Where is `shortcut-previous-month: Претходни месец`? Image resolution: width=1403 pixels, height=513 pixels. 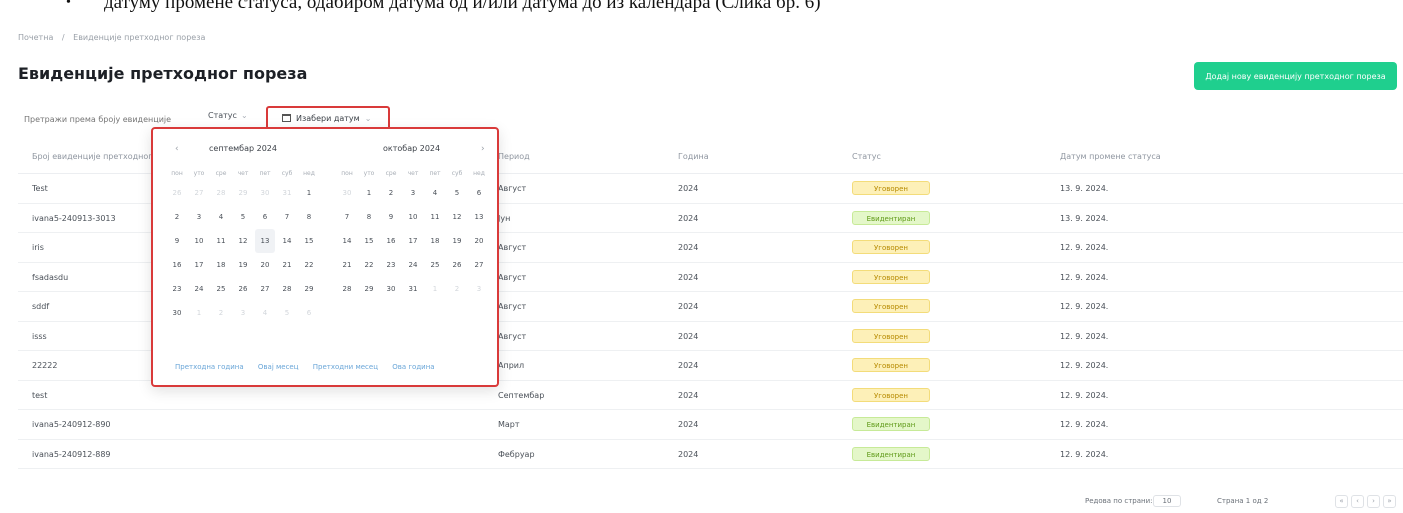 shortcut-previous-month: Претходни месец is located at coordinates (345, 367).